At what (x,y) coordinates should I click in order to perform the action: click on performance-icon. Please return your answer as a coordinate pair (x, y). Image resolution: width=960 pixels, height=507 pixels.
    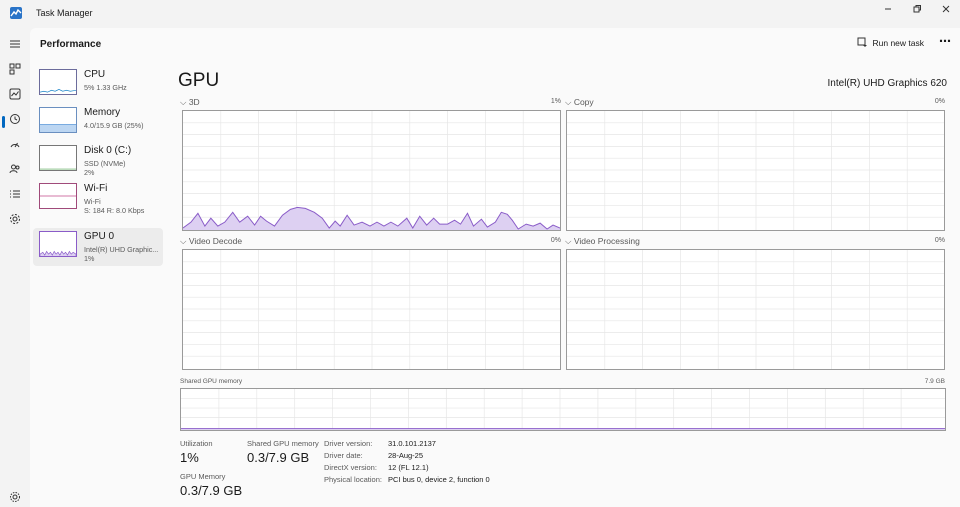
    Looking at the image, I should click on (15, 94).